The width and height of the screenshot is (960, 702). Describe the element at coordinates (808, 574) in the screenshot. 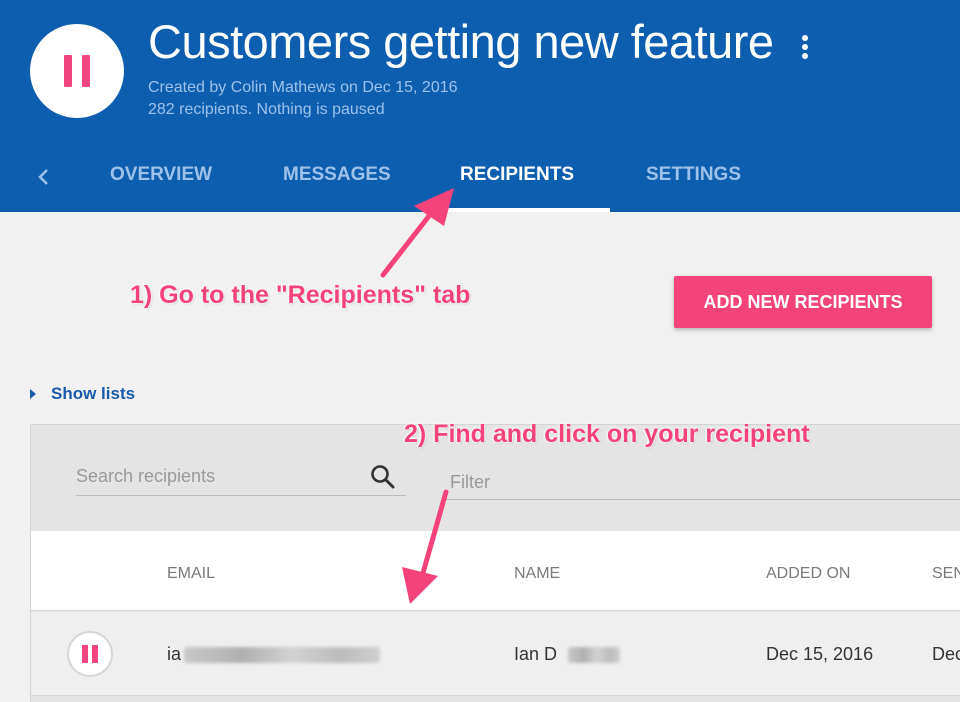

I see `column-header-added-on: ADDED ON` at that location.